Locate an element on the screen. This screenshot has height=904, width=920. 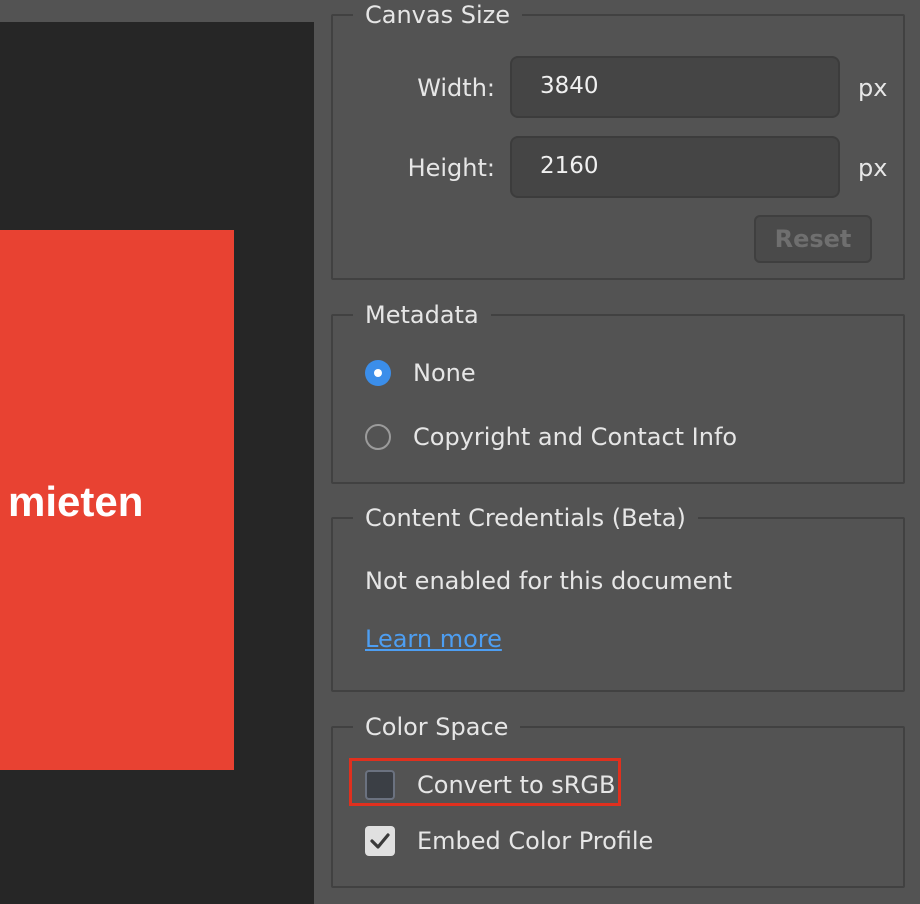
preview-text: mieten is located at coordinates (76, 501).